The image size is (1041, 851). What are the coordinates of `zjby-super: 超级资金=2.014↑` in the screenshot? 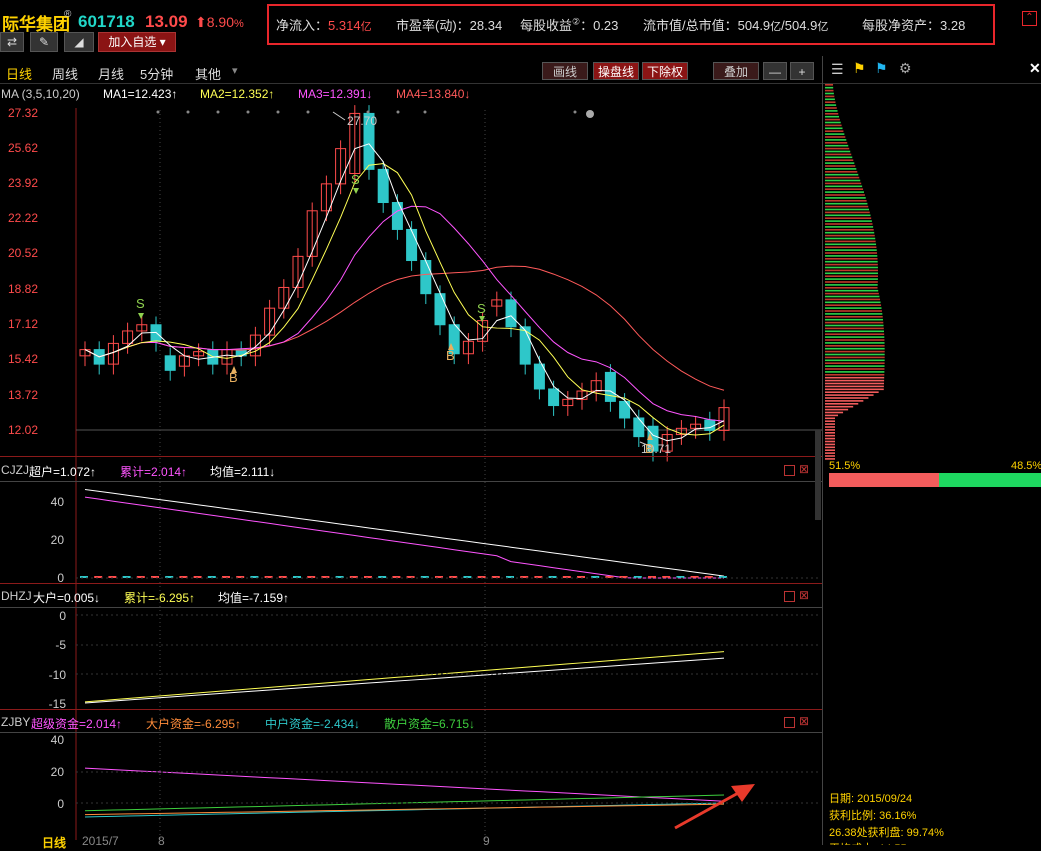 It's located at (77, 724).